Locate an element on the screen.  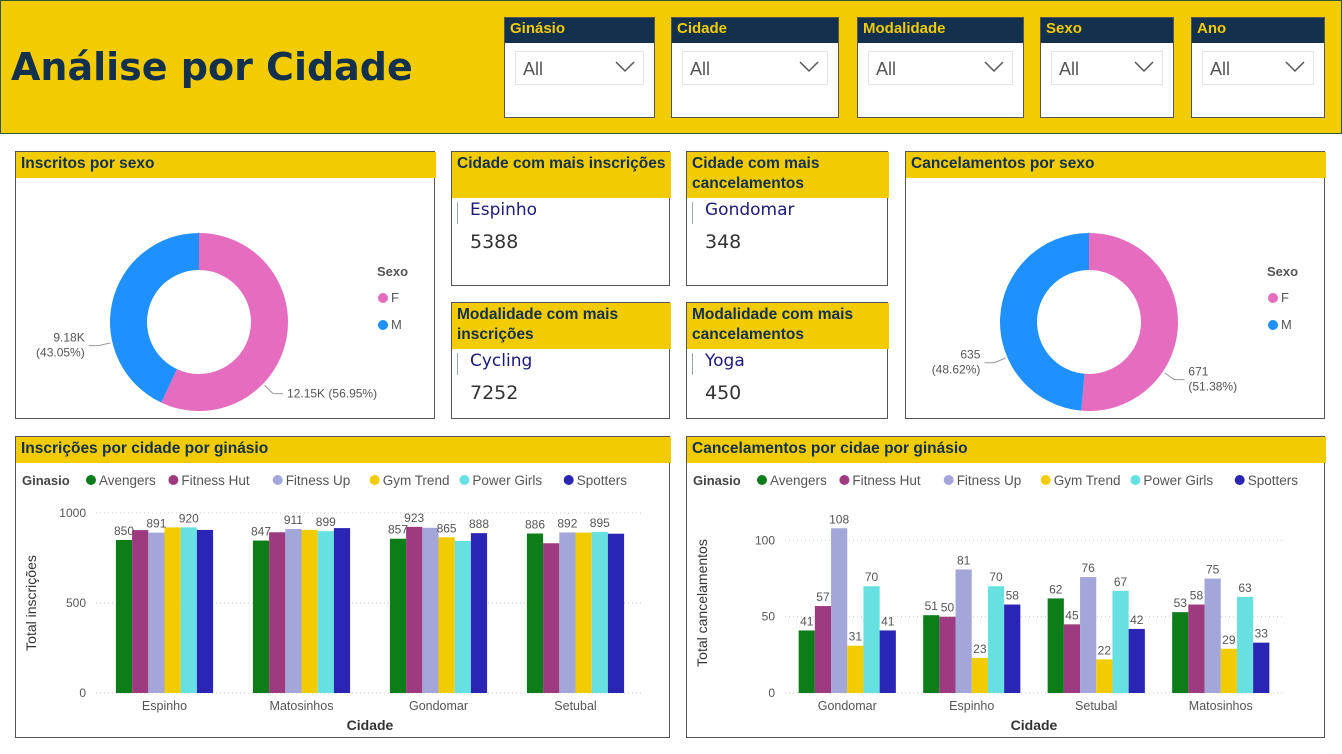
slicer-sexo: Sexo All is located at coordinates (1107, 67).